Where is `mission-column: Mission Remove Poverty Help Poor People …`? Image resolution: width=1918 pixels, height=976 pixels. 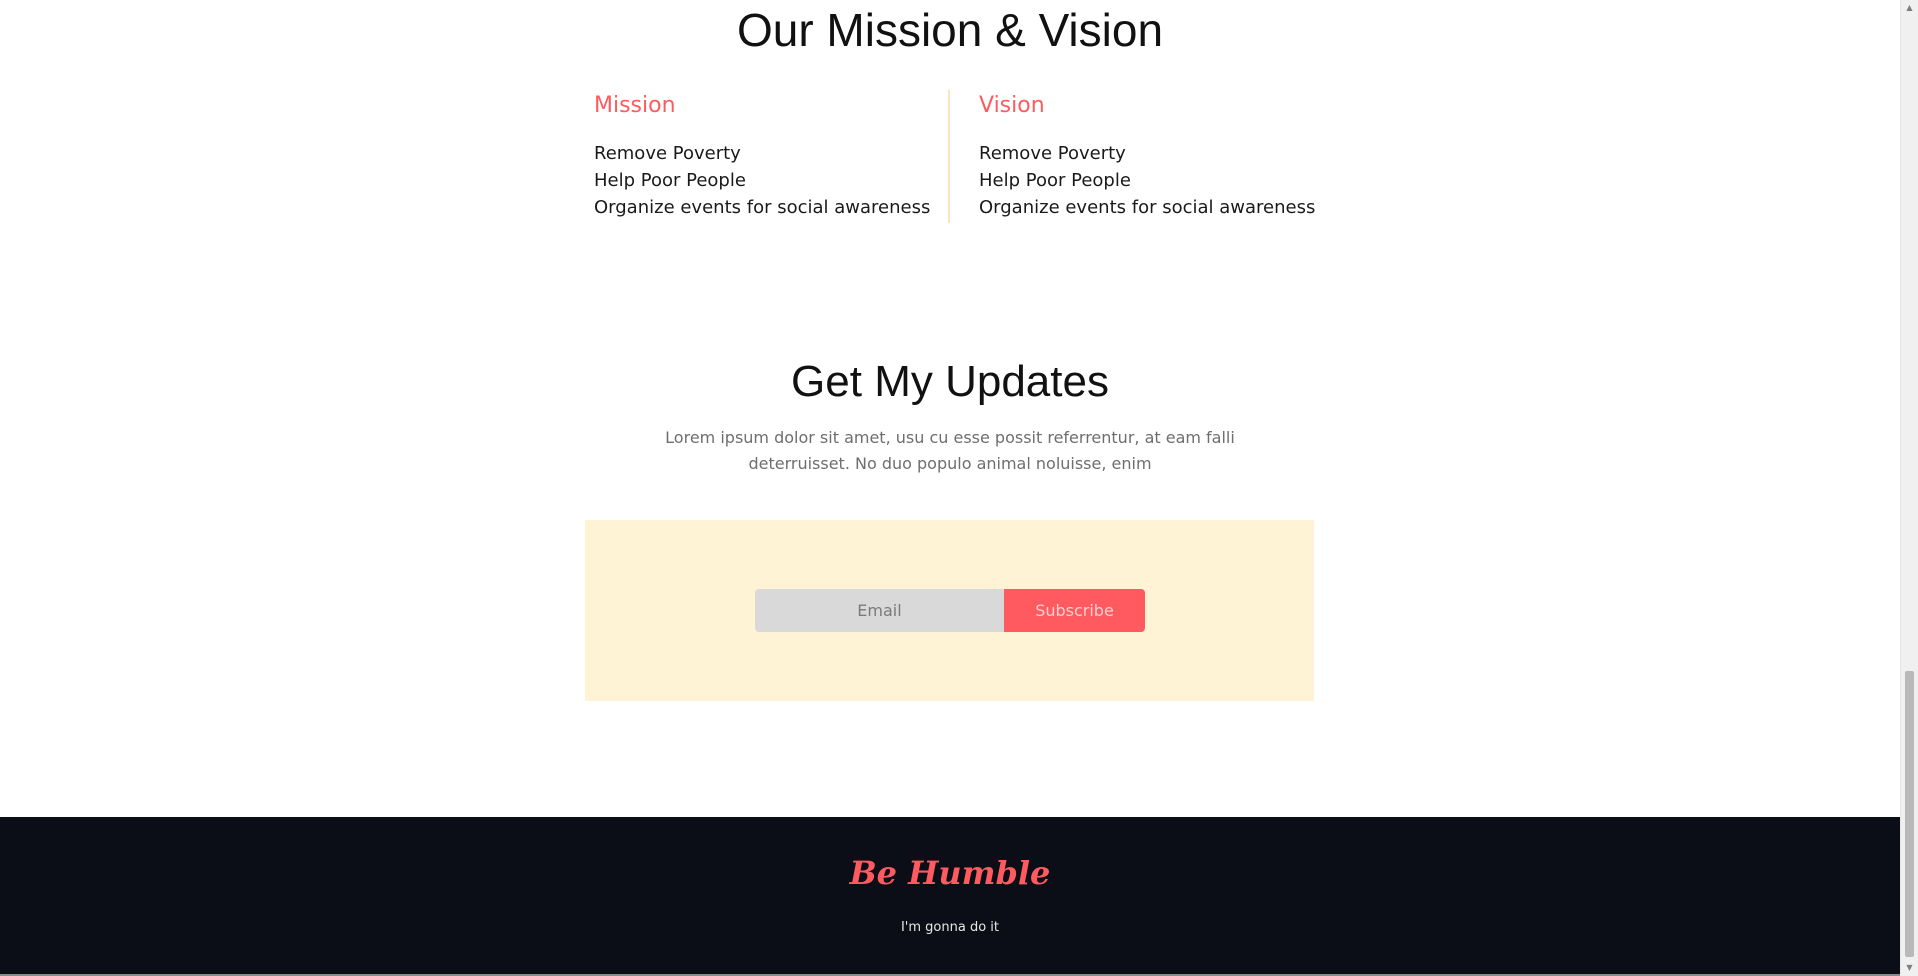
mission-column: Mission Remove Poverty Help Poor People … is located at coordinates (774, 155).